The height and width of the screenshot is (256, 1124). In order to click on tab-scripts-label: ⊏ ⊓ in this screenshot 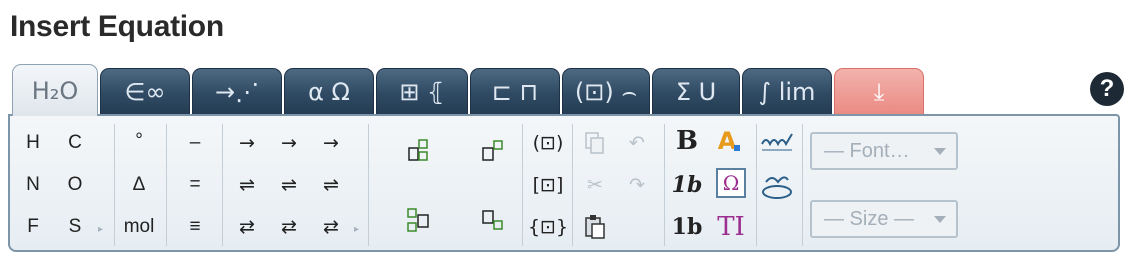, I will do `click(515, 91)`.